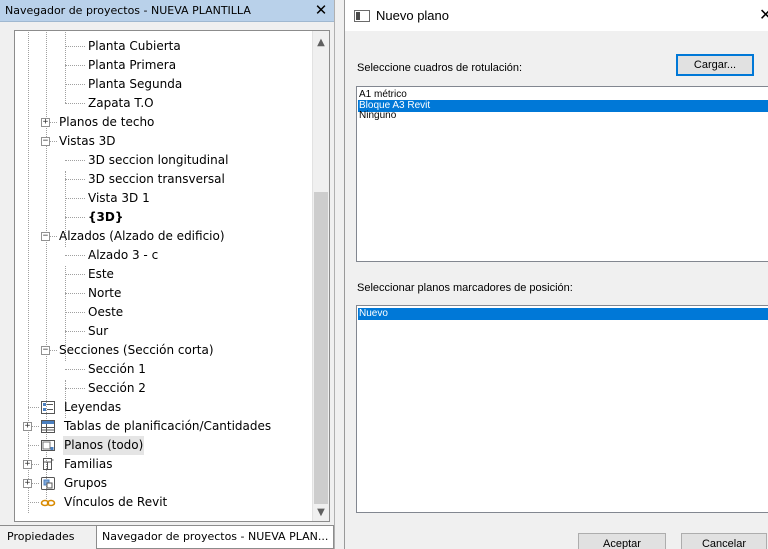 This screenshot has height=549, width=768. What do you see at coordinates (142, 236) in the screenshot?
I see `tree-item-alzados-alzado-de-edificio: Alzados (Alzado de edificio)` at bounding box center [142, 236].